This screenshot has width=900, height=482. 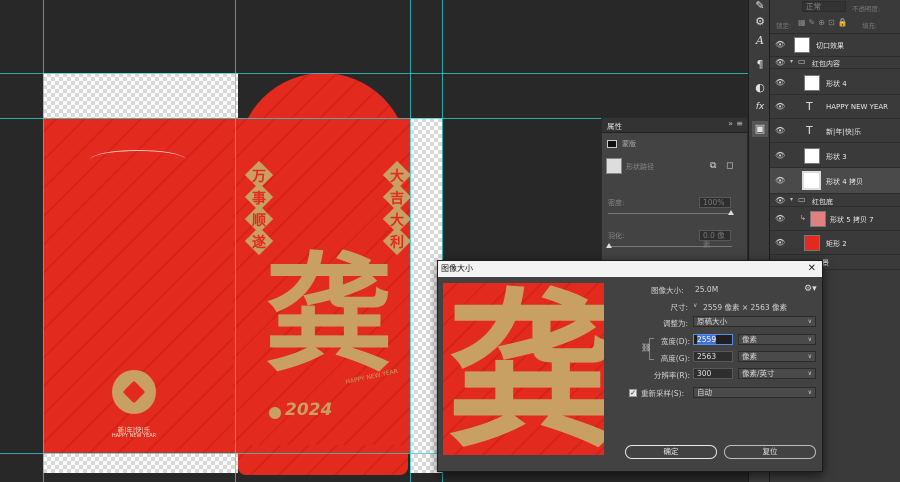 What do you see at coordinates (671, 452) in the screenshot?
I see `ok-button: 确定` at bounding box center [671, 452].